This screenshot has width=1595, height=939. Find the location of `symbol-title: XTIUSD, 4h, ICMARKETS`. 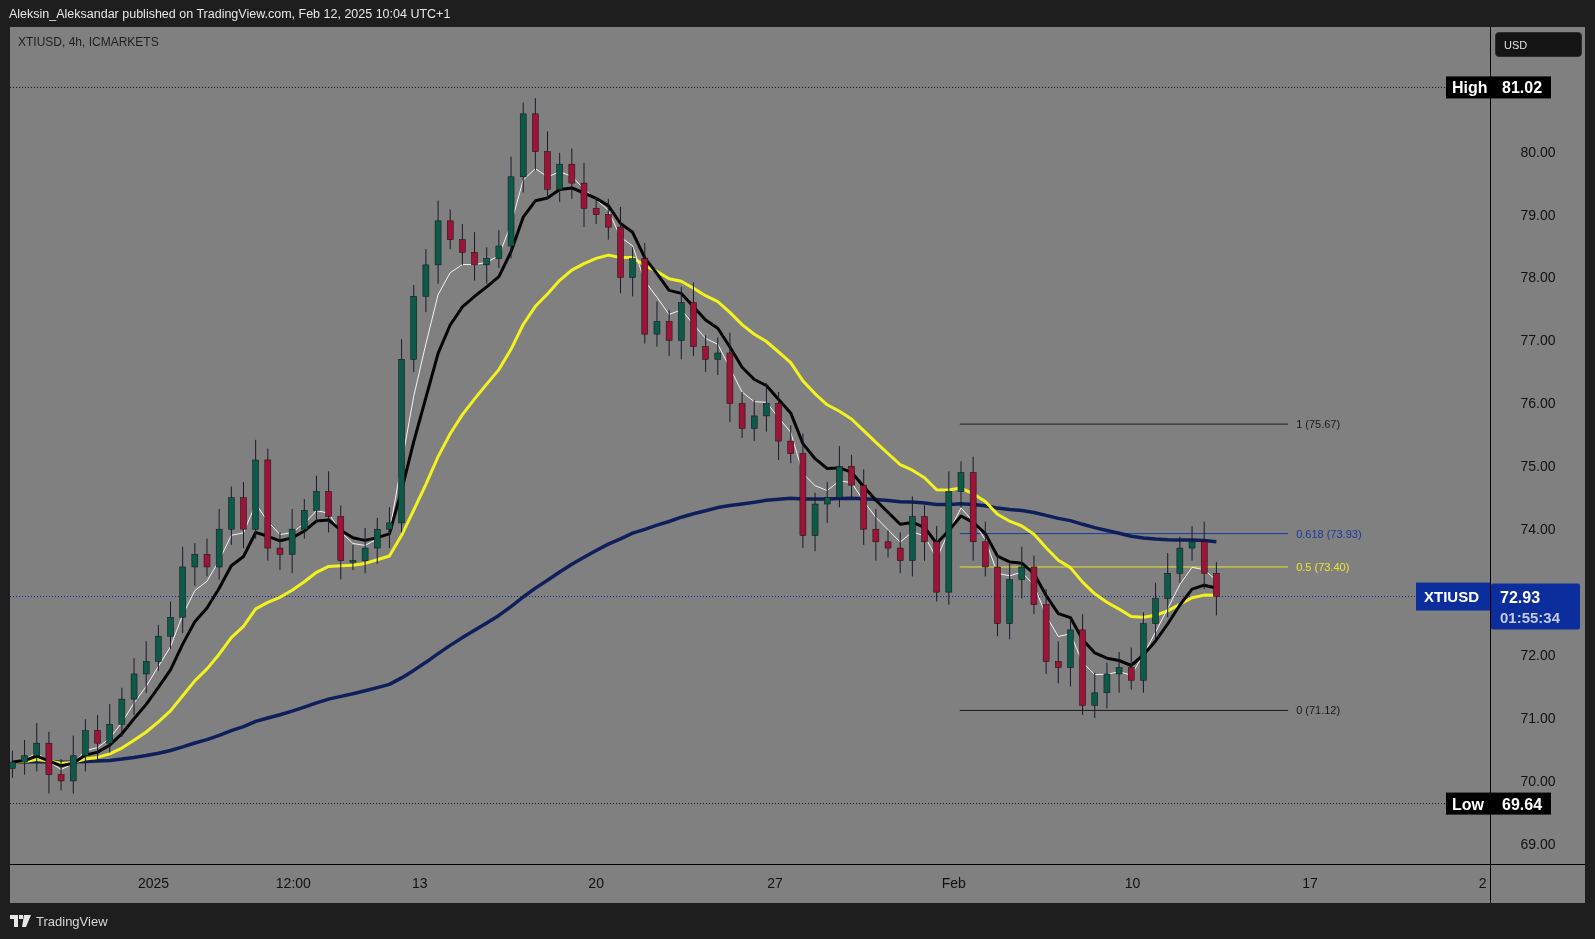

symbol-title: XTIUSD, 4h, ICMARKETS is located at coordinates (88, 42).